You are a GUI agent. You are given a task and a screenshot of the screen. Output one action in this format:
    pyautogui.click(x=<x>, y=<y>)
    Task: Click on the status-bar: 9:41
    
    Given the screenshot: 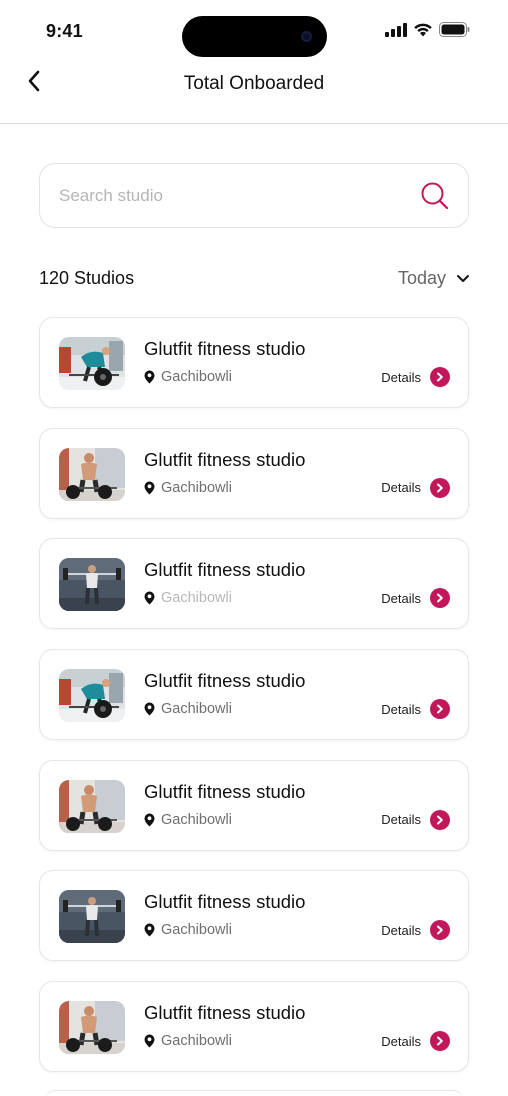 What is the action you would take?
    pyautogui.click(x=254, y=30)
    